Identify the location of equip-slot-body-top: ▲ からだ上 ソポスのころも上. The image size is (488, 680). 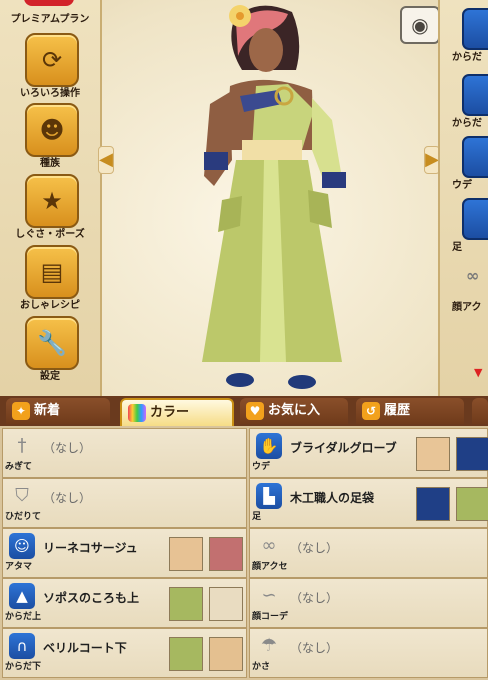
(124, 603).